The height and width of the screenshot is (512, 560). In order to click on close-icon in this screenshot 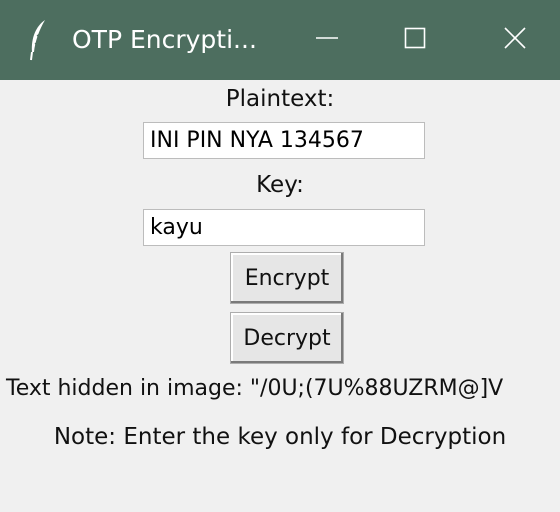, I will do `click(515, 40)`.